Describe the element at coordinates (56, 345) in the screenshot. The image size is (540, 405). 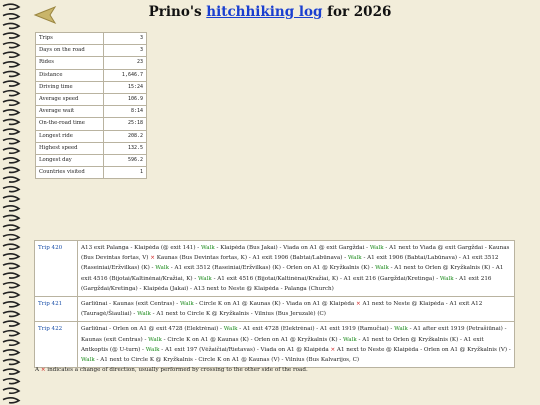
I see `trip-label: Trip 422` at that location.